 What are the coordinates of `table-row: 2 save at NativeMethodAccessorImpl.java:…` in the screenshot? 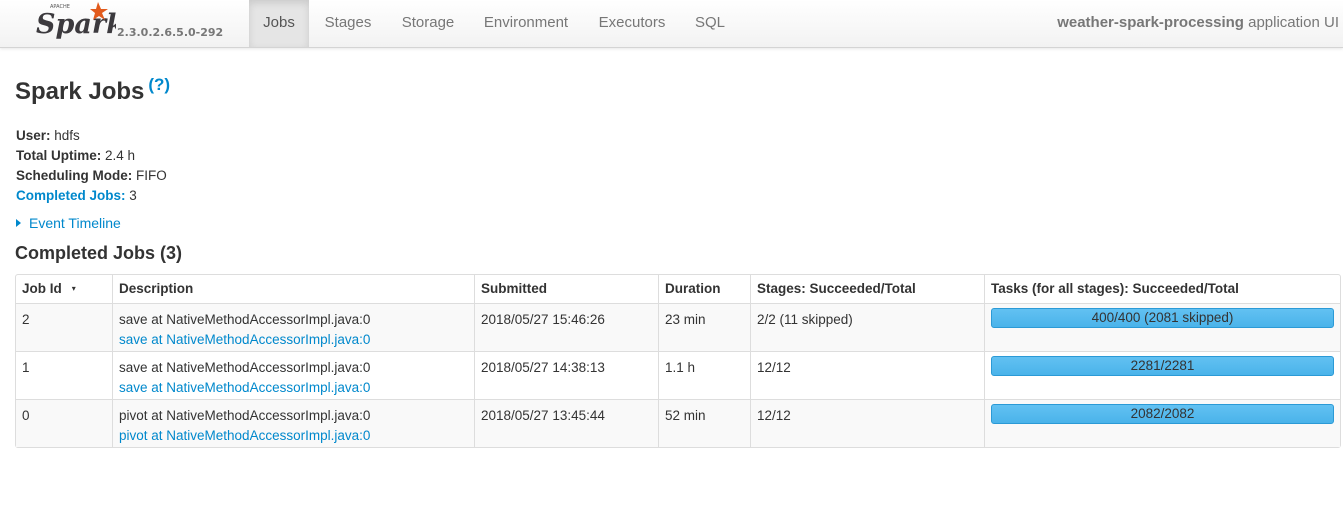 It's located at (678, 327).